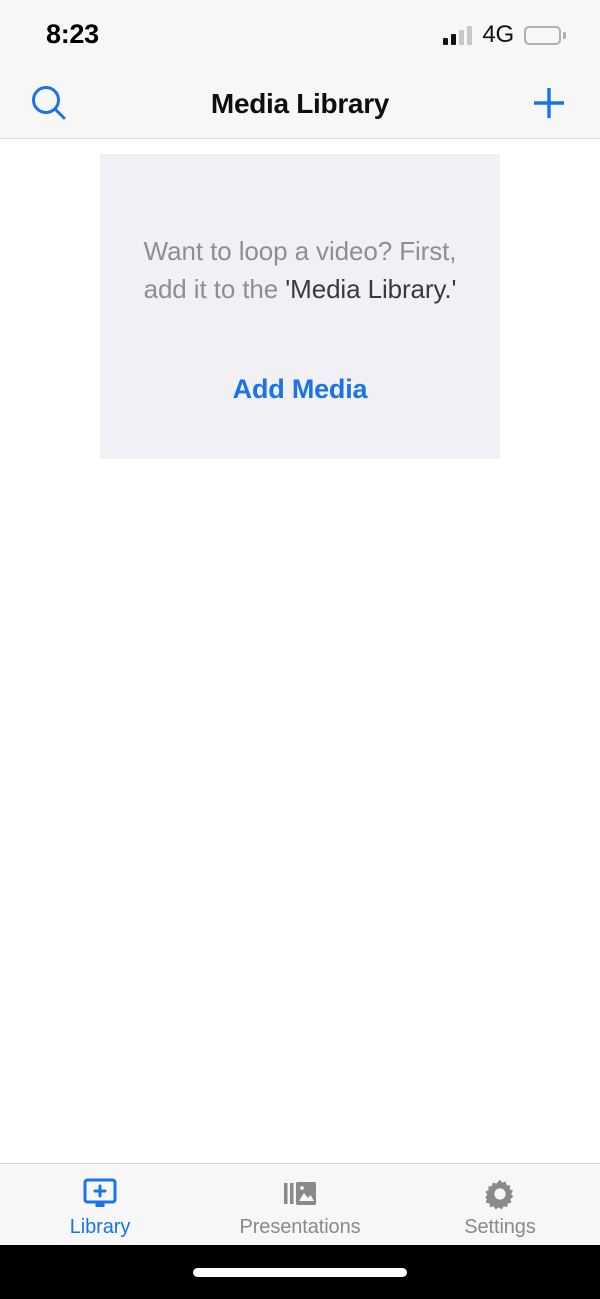 Image resolution: width=600 pixels, height=1299 pixels. I want to click on tab-presentations: Presentations, so click(300, 1204).